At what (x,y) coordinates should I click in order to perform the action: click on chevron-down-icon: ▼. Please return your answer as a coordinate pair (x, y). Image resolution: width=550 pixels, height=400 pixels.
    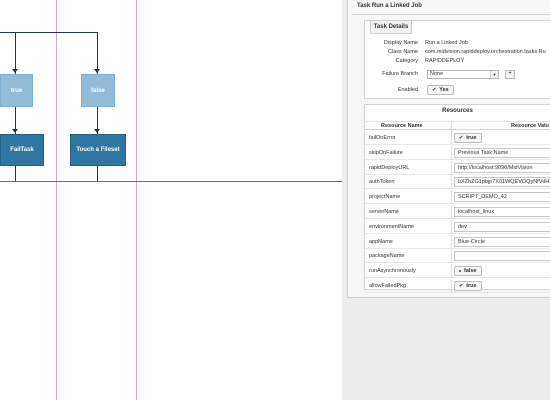
    Looking at the image, I should click on (494, 74).